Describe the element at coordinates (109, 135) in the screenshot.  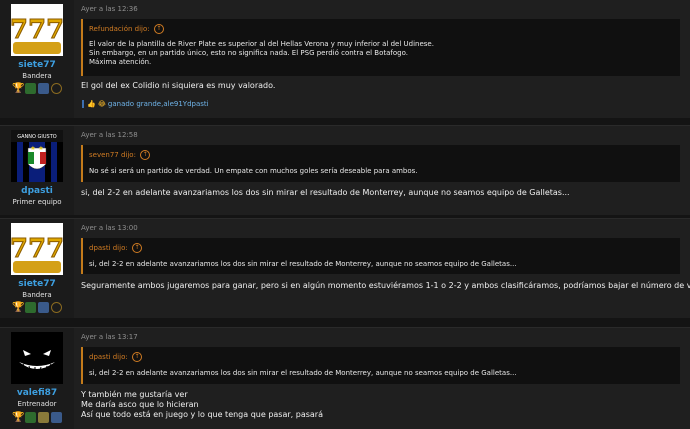
I see `post-timestamp: Ayer a las 12:58` at that location.